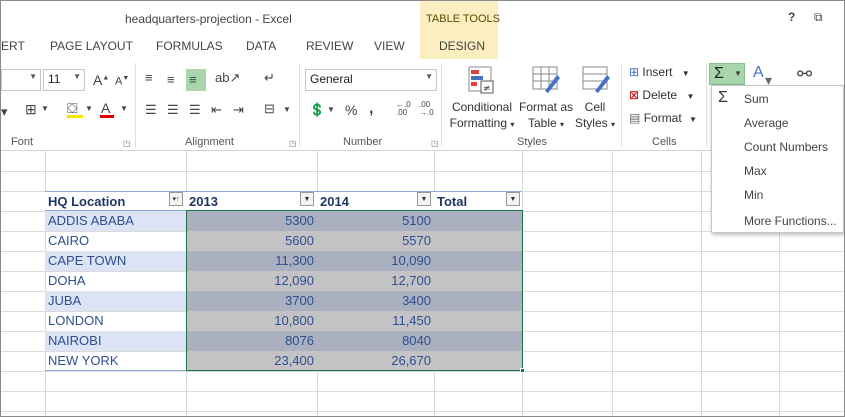 The image size is (845, 417). What do you see at coordinates (546, 79) in the screenshot?
I see `format-as-table-icon` at bounding box center [546, 79].